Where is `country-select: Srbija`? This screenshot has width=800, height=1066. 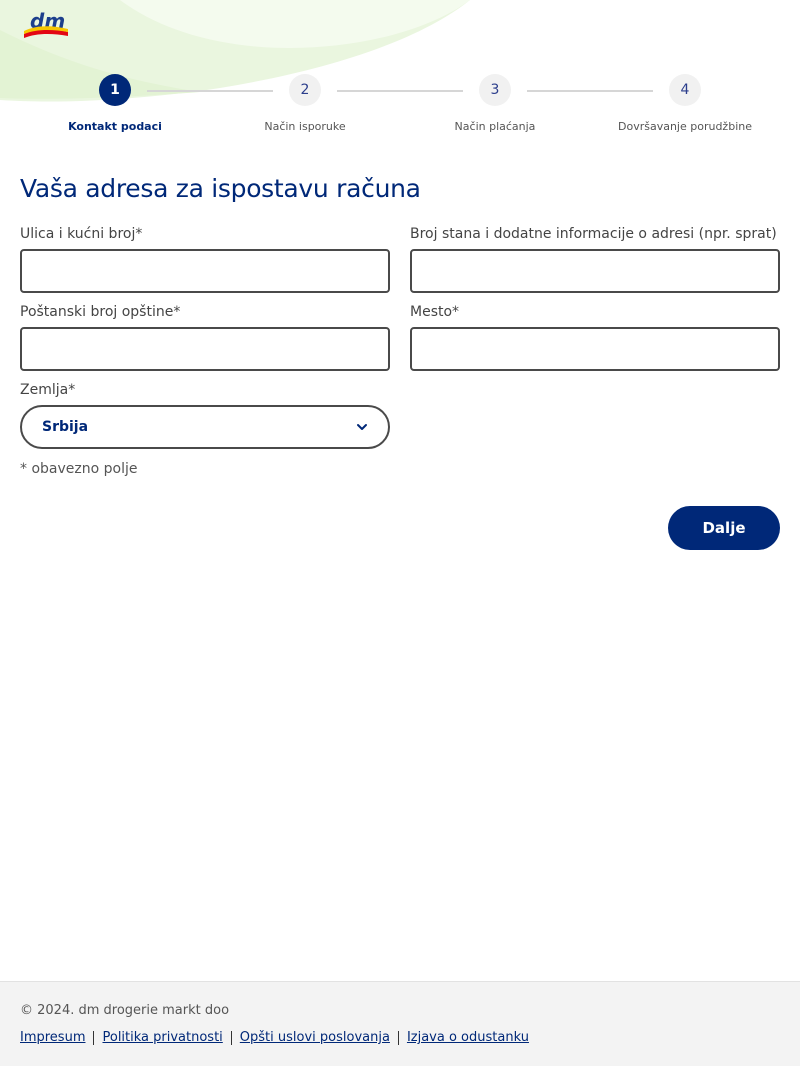 country-select: Srbija is located at coordinates (205, 427).